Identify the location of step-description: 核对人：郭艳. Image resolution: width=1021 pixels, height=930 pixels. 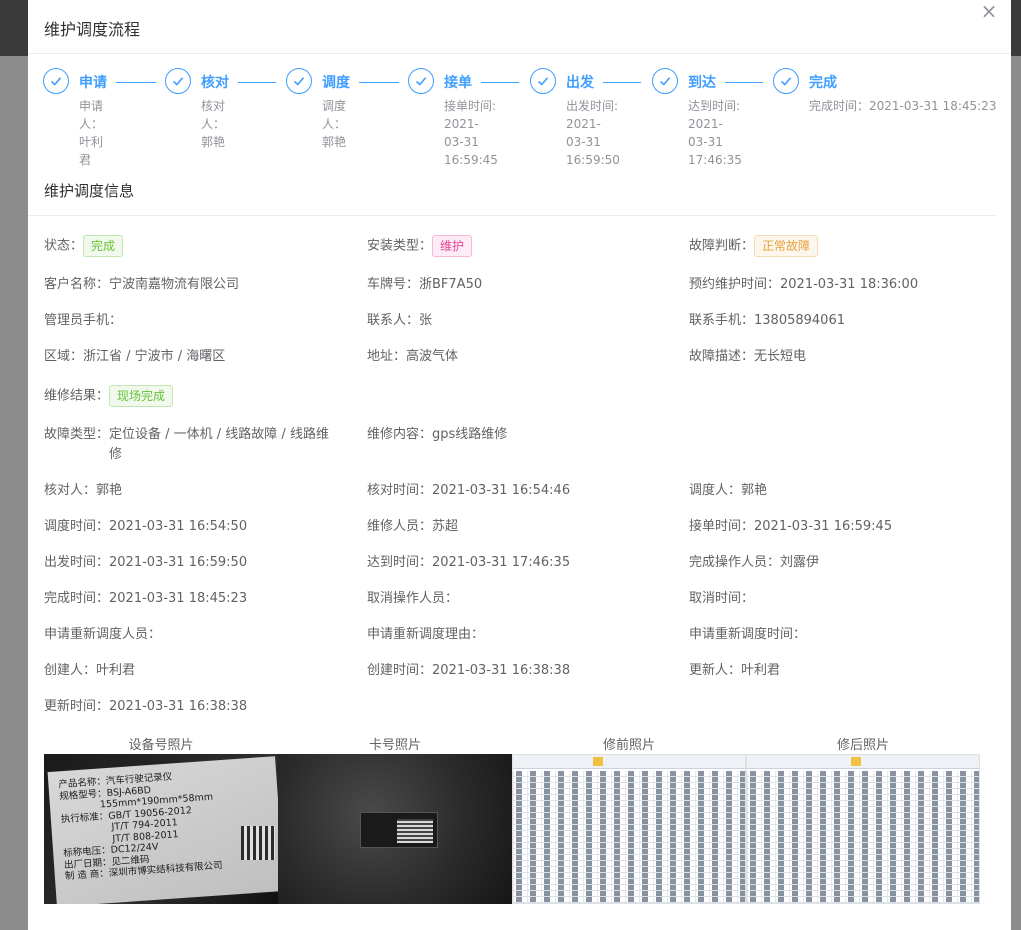
(213, 124).